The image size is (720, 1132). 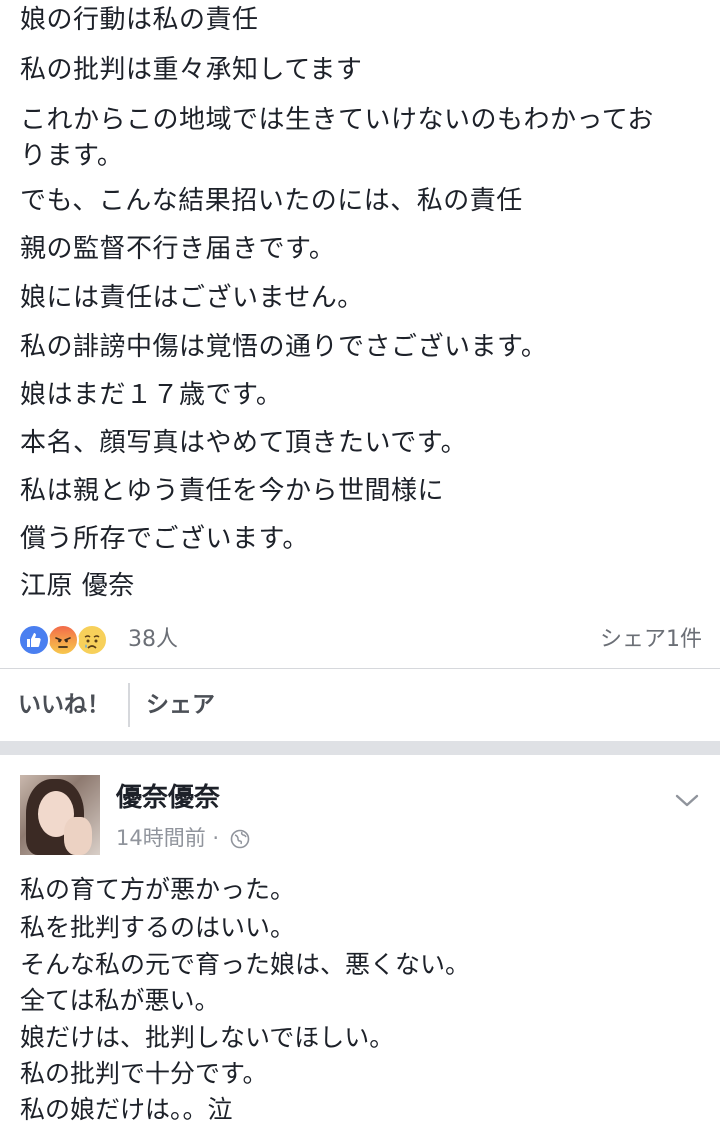 I want to click on chevron-down-icon, so click(x=687, y=800).